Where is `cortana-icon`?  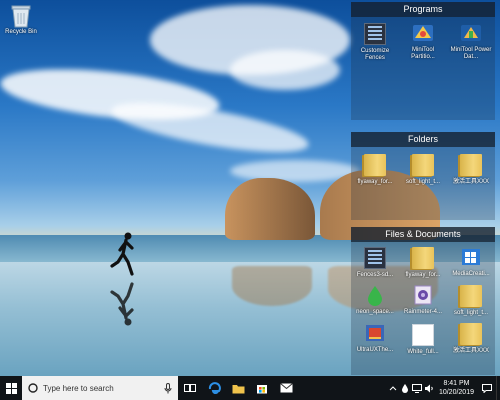
cortana-icon is located at coordinates (33, 388).